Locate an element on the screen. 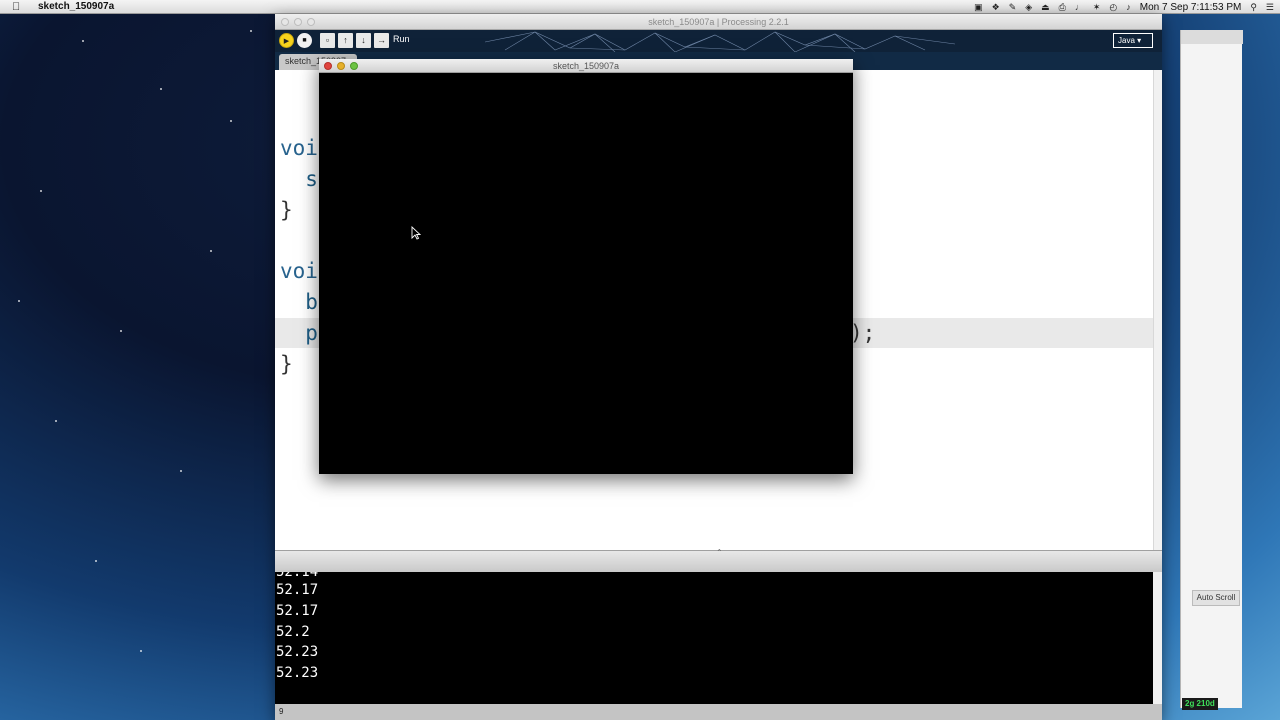 Image resolution: width=1280 pixels, height=720 pixels. editor-title-bar: sketch_150907a | Processing 2.2.1 is located at coordinates (718, 22).